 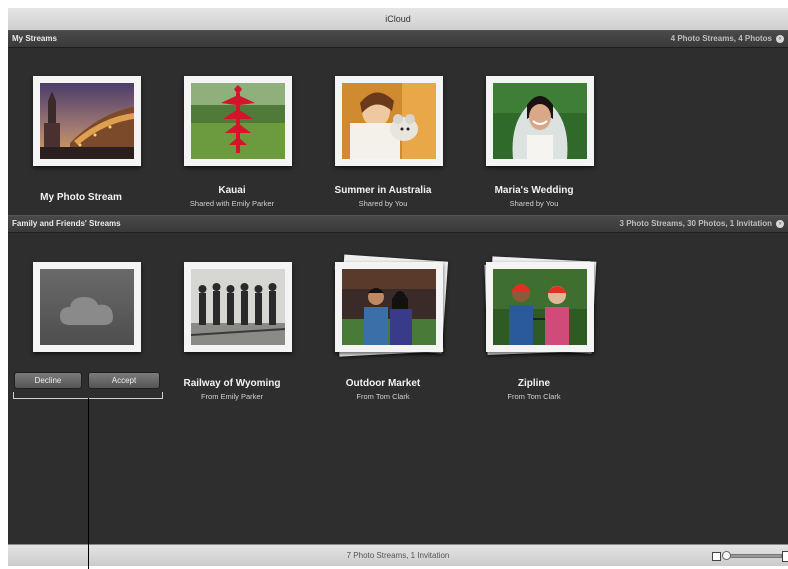 I want to click on status-bar: 7 Photo Streams, 1 Invitation, so click(x=398, y=555).